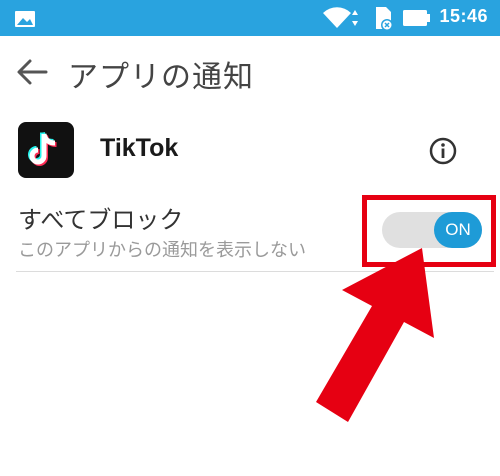 The height and width of the screenshot is (476, 500). What do you see at coordinates (416, 18) in the screenshot?
I see `battery-icon` at bounding box center [416, 18].